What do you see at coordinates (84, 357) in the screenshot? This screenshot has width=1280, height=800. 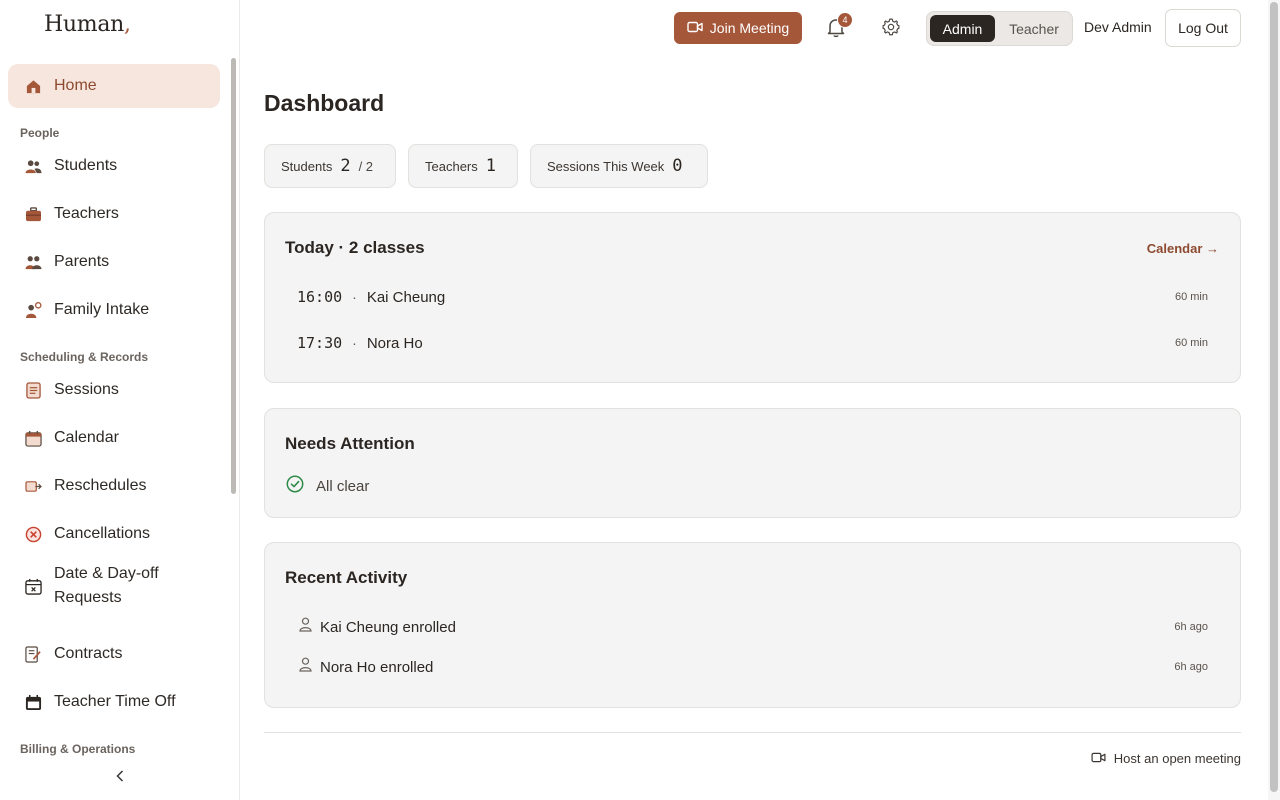 I see `section-scheduling: Scheduling & Records` at bounding box center [84, 357].